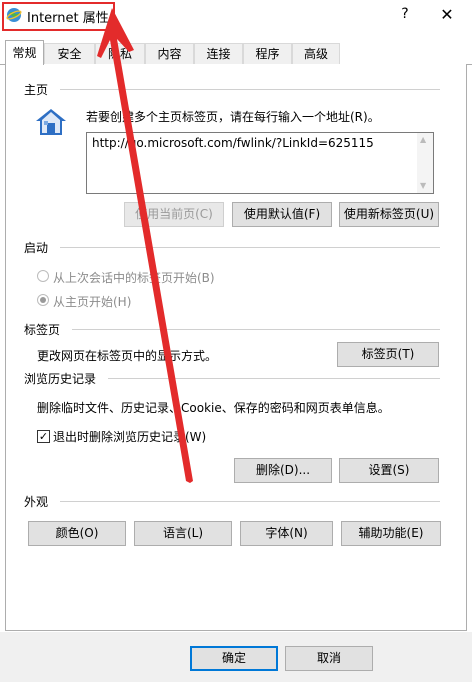  Describe the element at coordinates (43, 436) in the screenshot. I see `delete-on-exit-checkbox: ✓` at that location.